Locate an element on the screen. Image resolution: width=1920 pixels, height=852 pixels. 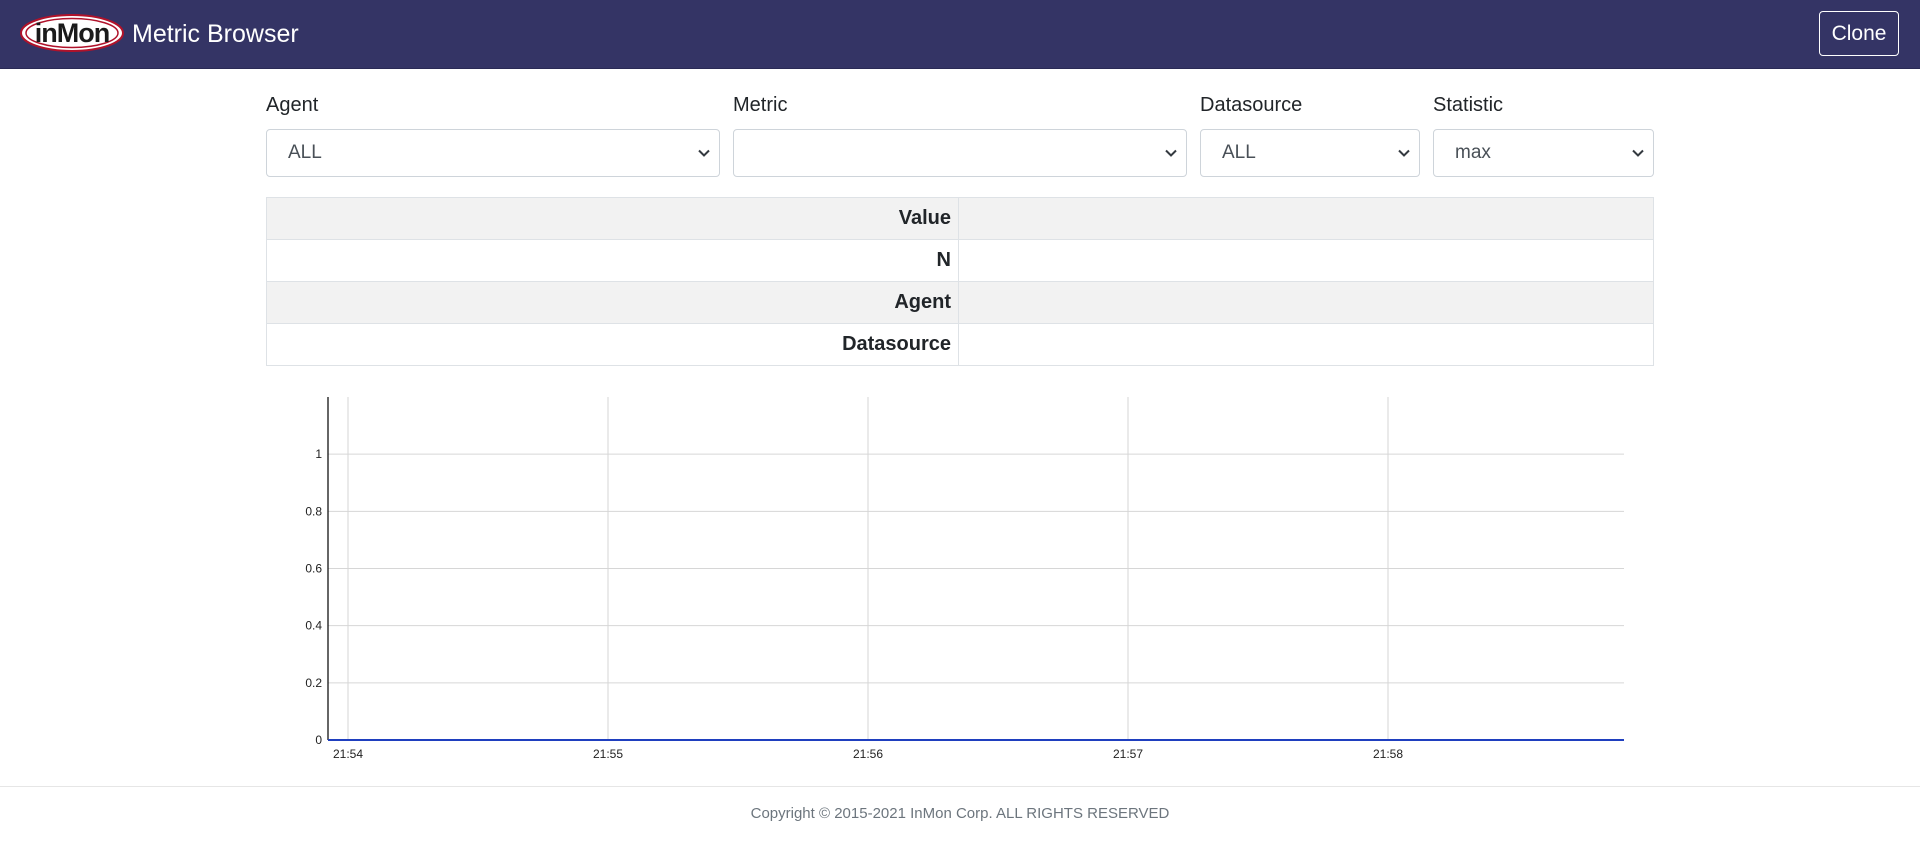
table-row: Datasource is located at coordinates (960, 344).